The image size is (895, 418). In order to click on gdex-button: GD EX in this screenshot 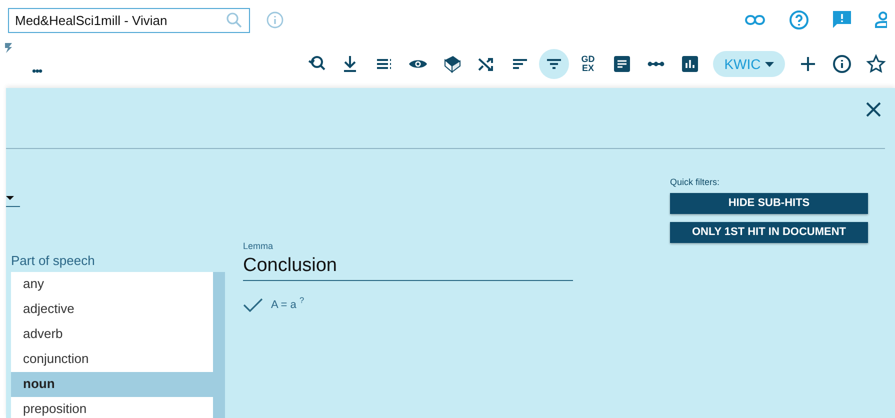, I will do `click(588, 64)`.